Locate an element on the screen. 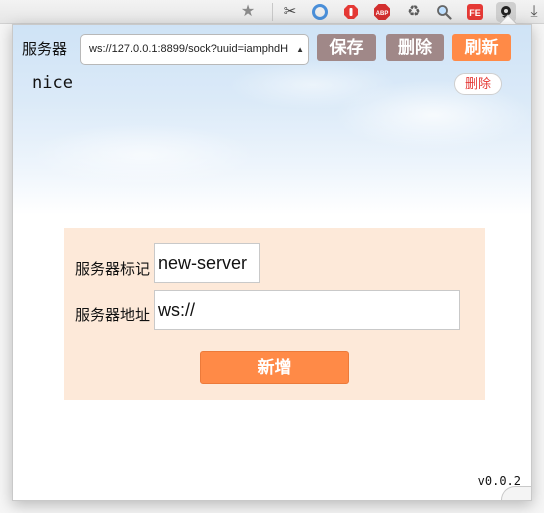  abp-icon: ABP is located at coordinates (382, 12).